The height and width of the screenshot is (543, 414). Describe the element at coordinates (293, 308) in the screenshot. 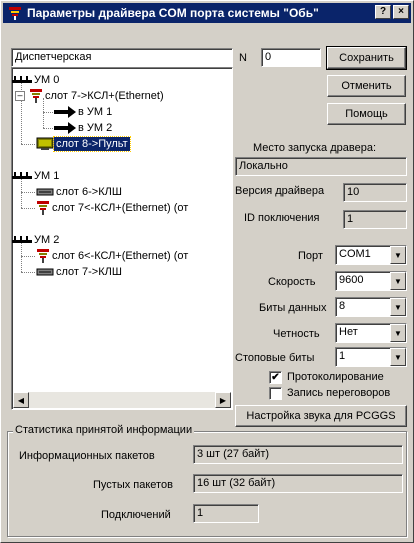

I see `data-bits-label: Биты данных` at that location.